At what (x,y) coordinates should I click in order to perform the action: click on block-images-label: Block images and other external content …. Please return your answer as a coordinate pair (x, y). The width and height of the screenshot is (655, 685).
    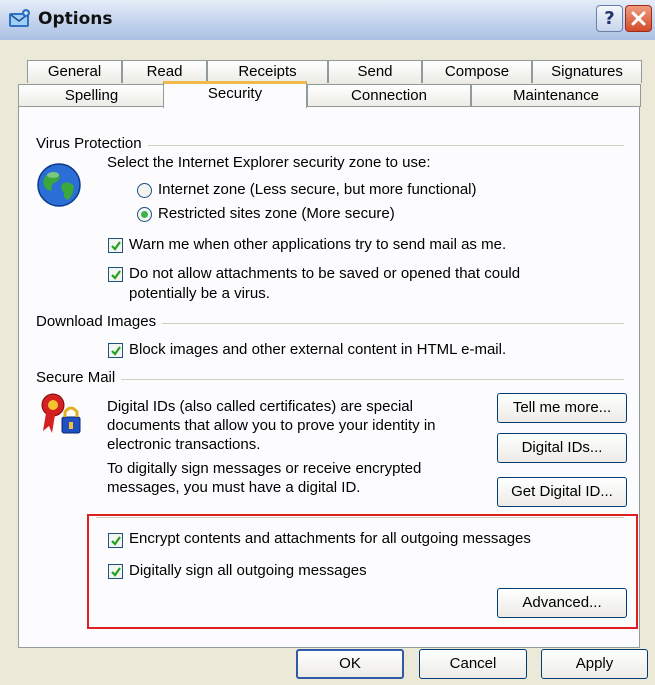
    Looking at the image, I should click on (317, 349).